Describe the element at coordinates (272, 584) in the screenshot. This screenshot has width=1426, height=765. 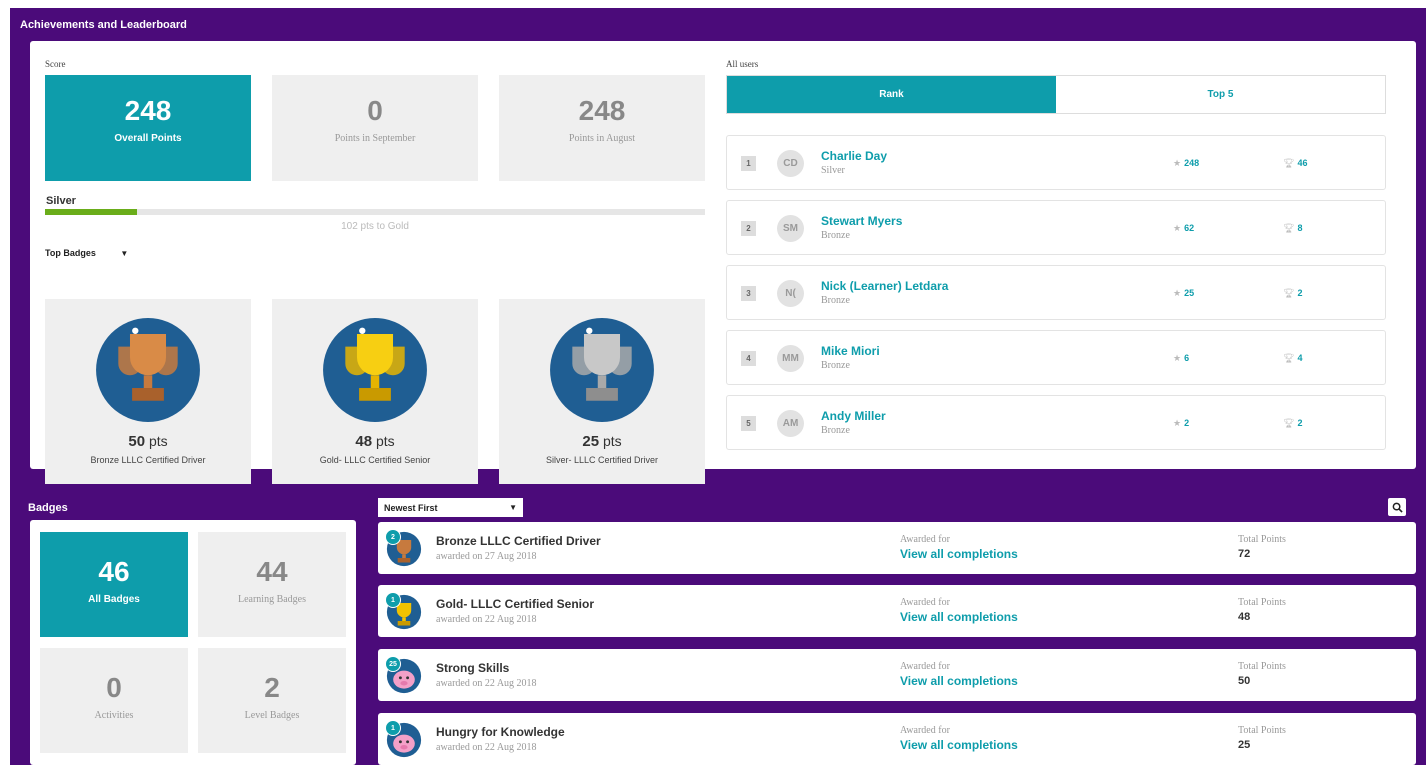
I see `learning-badges-filter: 44 Learning Badges` at that location.